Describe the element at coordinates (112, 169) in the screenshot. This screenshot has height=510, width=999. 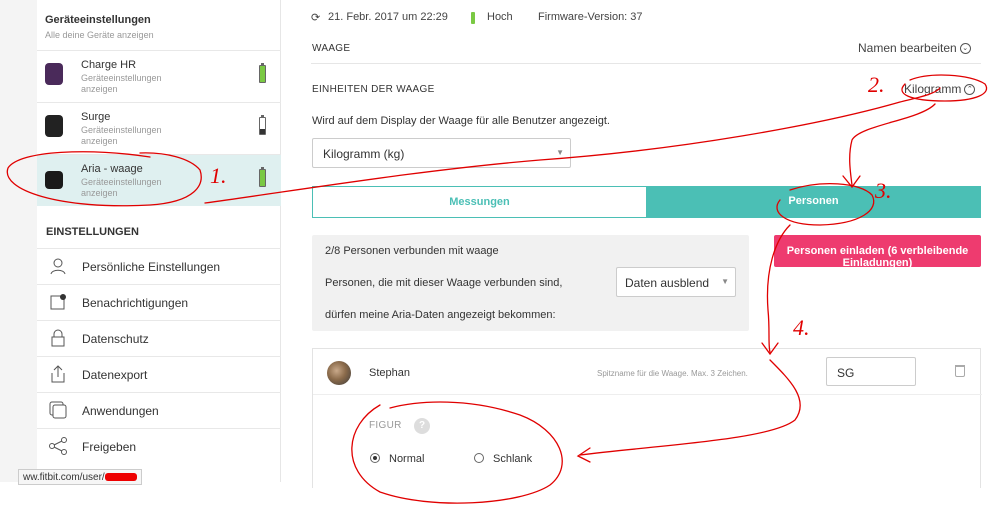
I see `device-name: Aria - waage` at that location.